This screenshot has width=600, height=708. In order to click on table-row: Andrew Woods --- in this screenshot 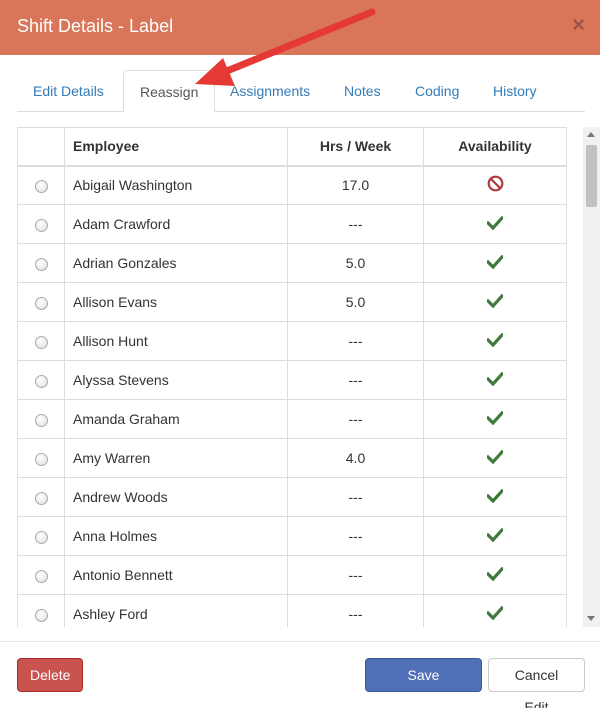, I will do `click(292, 497)`.